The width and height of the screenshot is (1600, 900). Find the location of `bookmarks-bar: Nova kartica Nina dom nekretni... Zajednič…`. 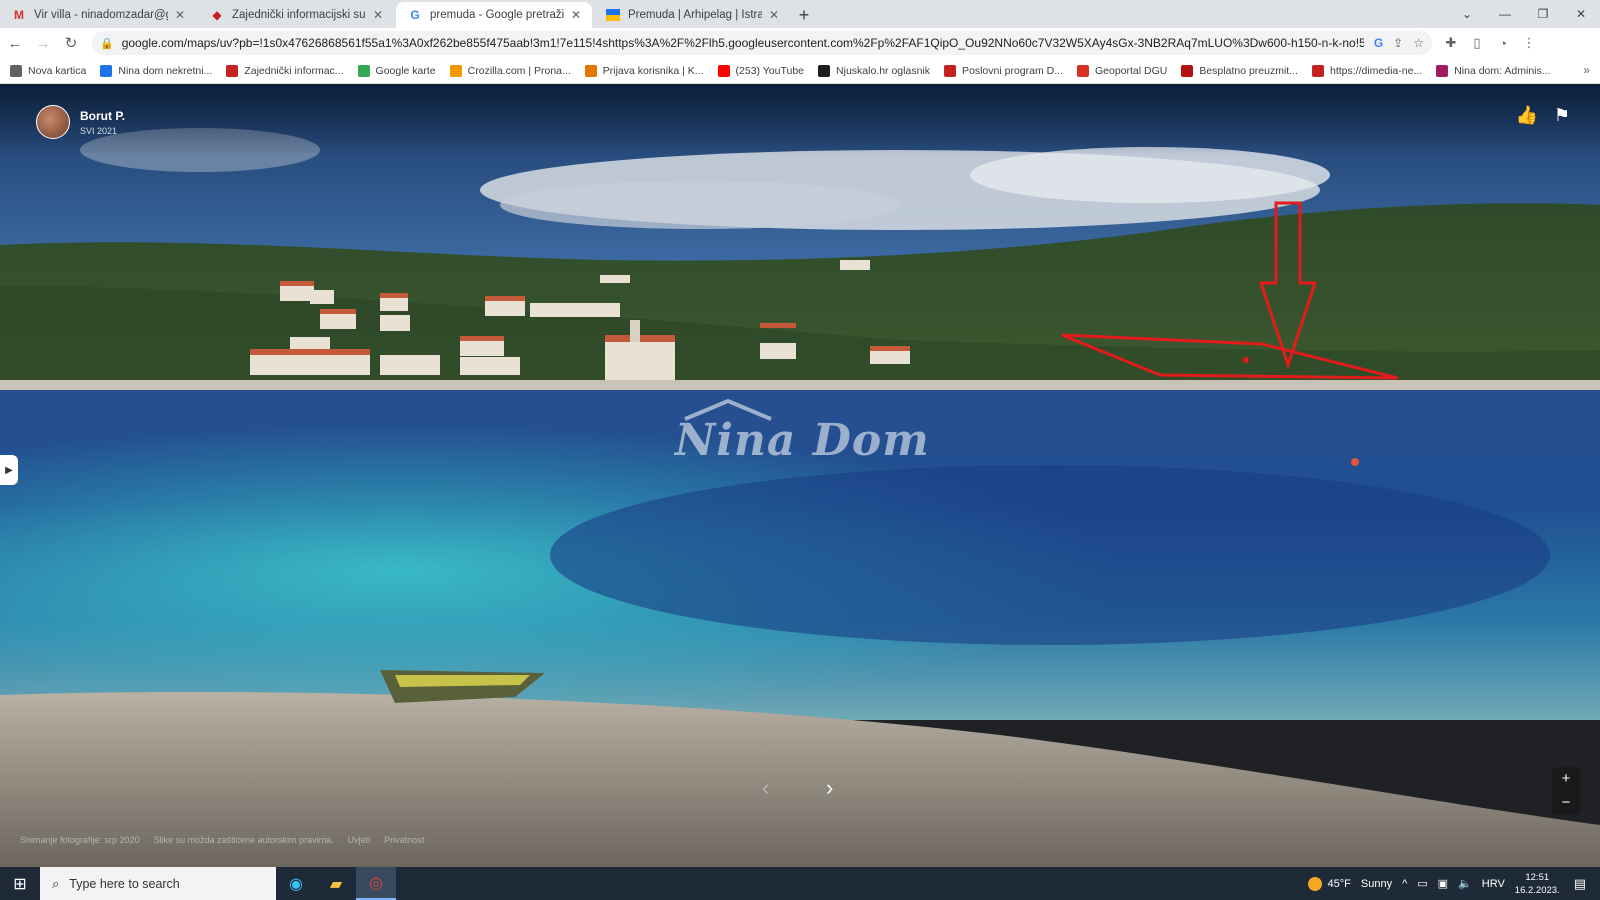

bookmarks-bar: Nova kartica Nina dom nekretni... Zajednič… is located at coordinates (800, 71).